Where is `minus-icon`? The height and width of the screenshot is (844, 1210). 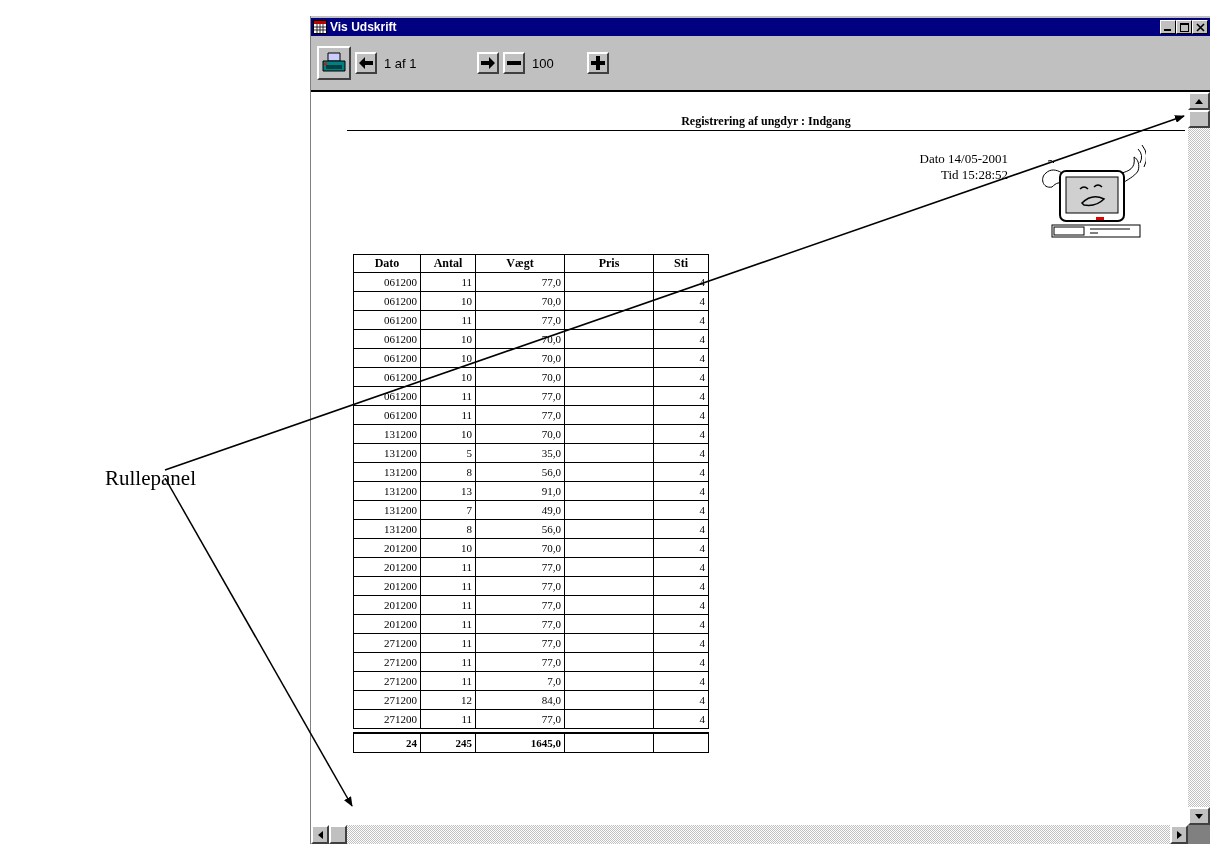
minus-icon is located at coordinates (514, 63).